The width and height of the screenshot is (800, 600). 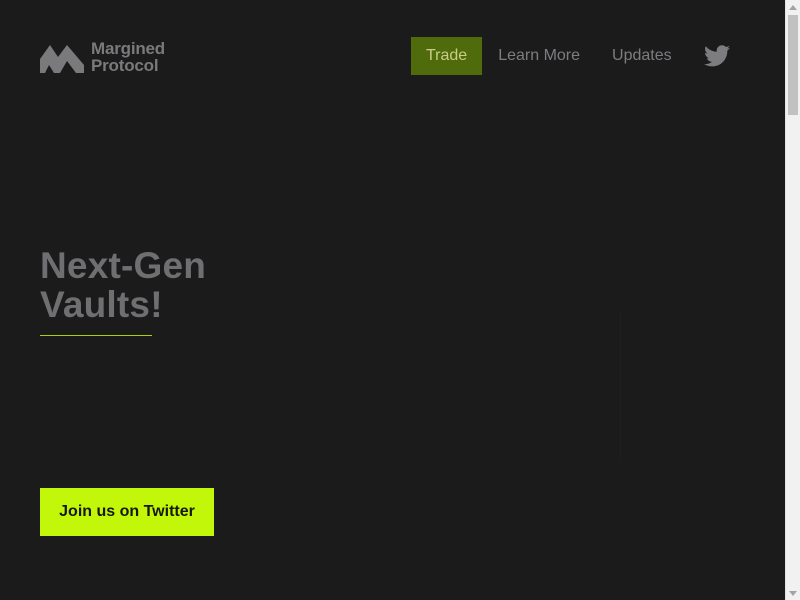 I want to click on brand-name: Margined Protocol, so click(x=128, y=57).